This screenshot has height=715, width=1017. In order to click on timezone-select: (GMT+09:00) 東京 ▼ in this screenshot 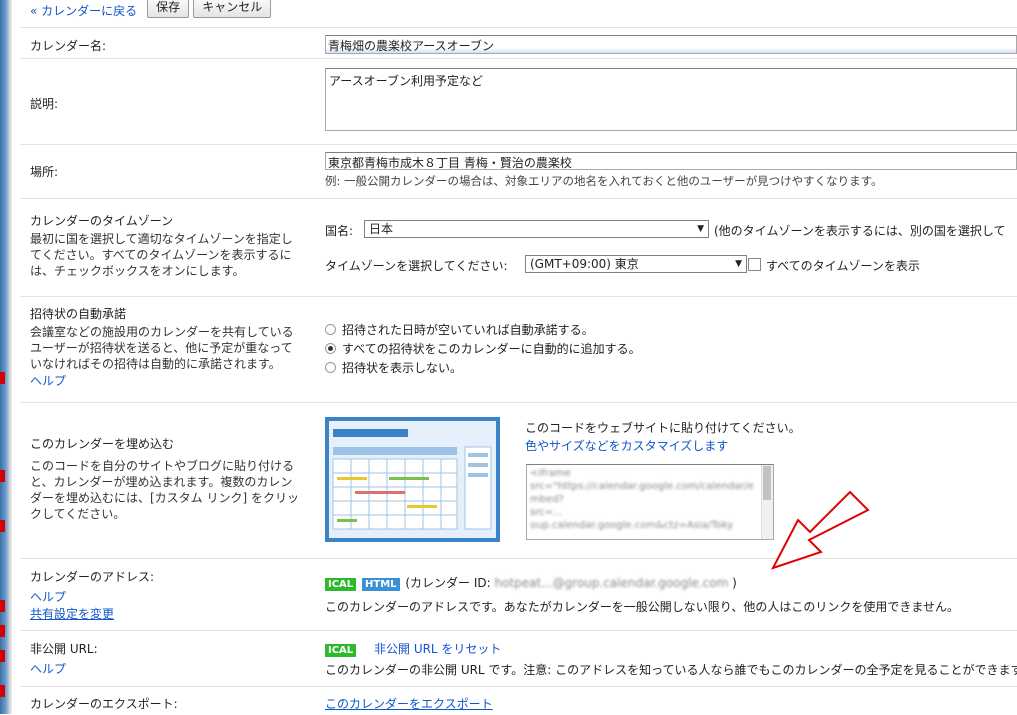, I will do `click(636, 264)`.